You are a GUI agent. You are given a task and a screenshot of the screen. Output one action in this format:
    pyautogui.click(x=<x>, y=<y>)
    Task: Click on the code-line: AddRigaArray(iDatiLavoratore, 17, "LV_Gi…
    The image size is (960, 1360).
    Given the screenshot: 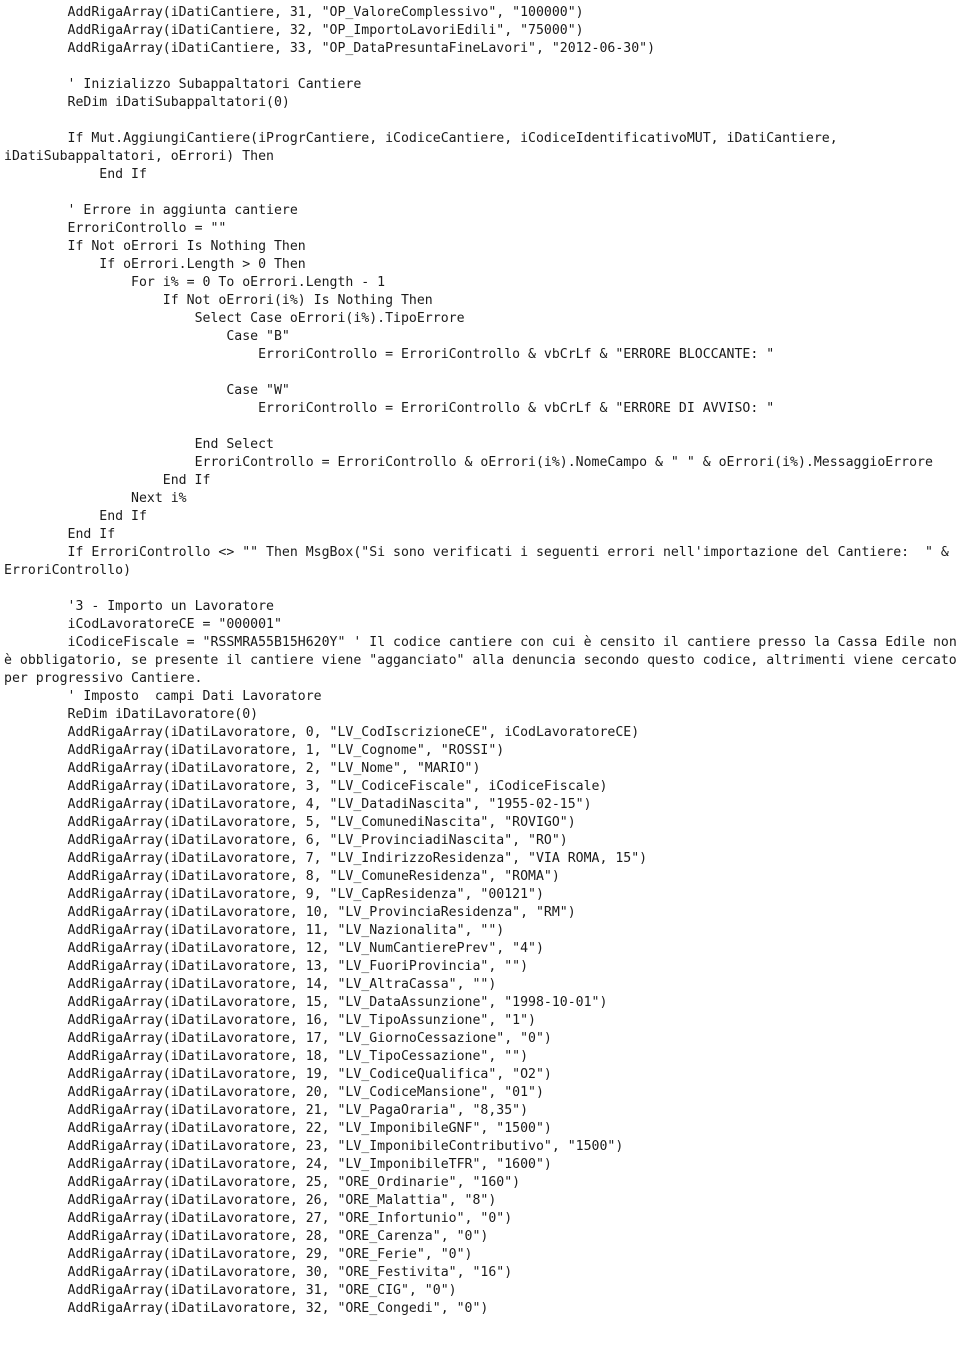 What is the action you would take?
    pyautogui.click(x=309, y=1038)
    